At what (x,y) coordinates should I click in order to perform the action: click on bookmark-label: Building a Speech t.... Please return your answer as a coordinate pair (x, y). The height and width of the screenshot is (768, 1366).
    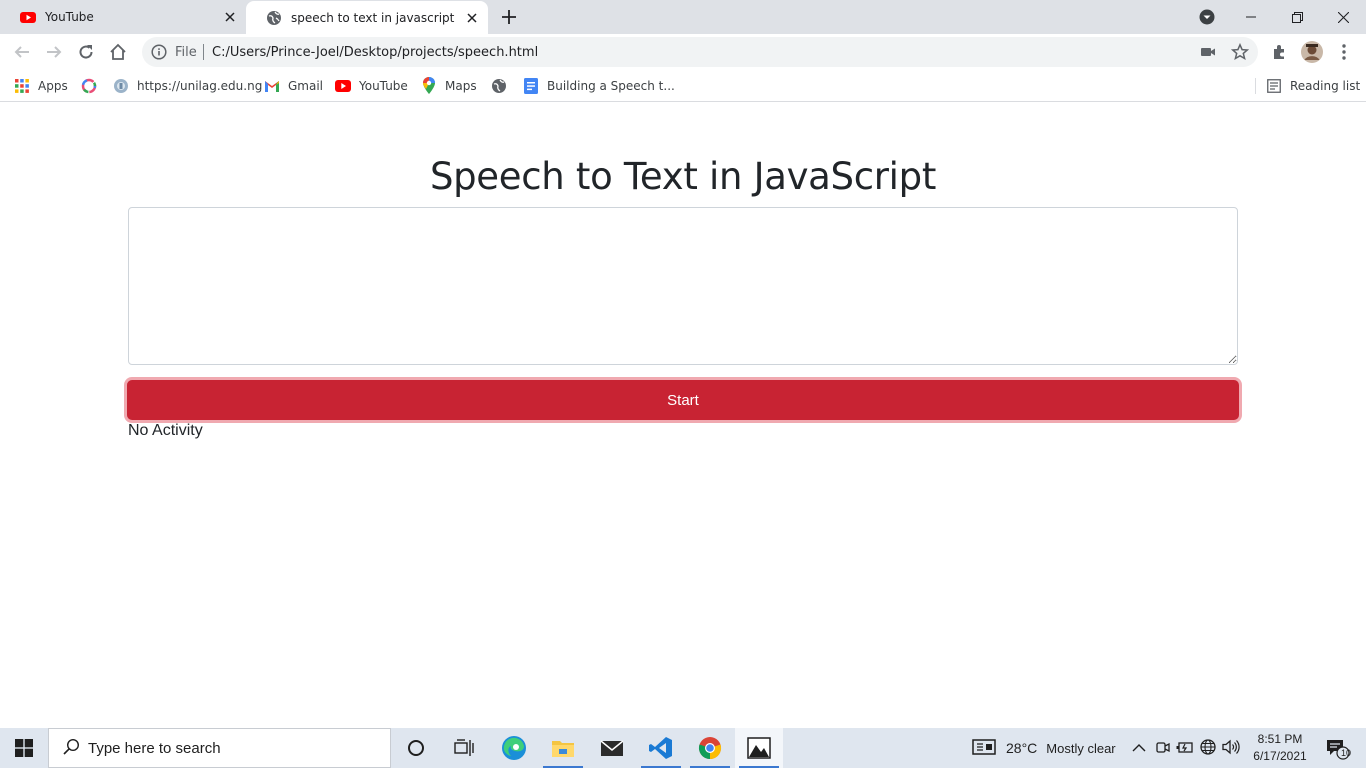
    Looking at the image, I should click on (611, 86).